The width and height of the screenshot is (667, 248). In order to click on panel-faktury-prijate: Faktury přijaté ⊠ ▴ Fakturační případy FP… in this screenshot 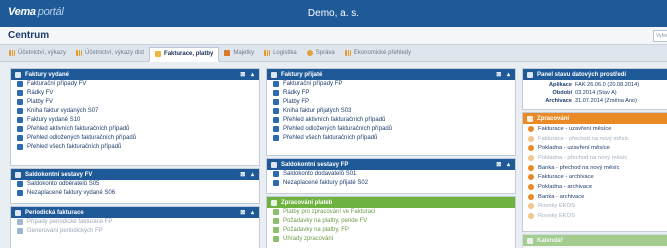, I will do `click(391, 112)`.